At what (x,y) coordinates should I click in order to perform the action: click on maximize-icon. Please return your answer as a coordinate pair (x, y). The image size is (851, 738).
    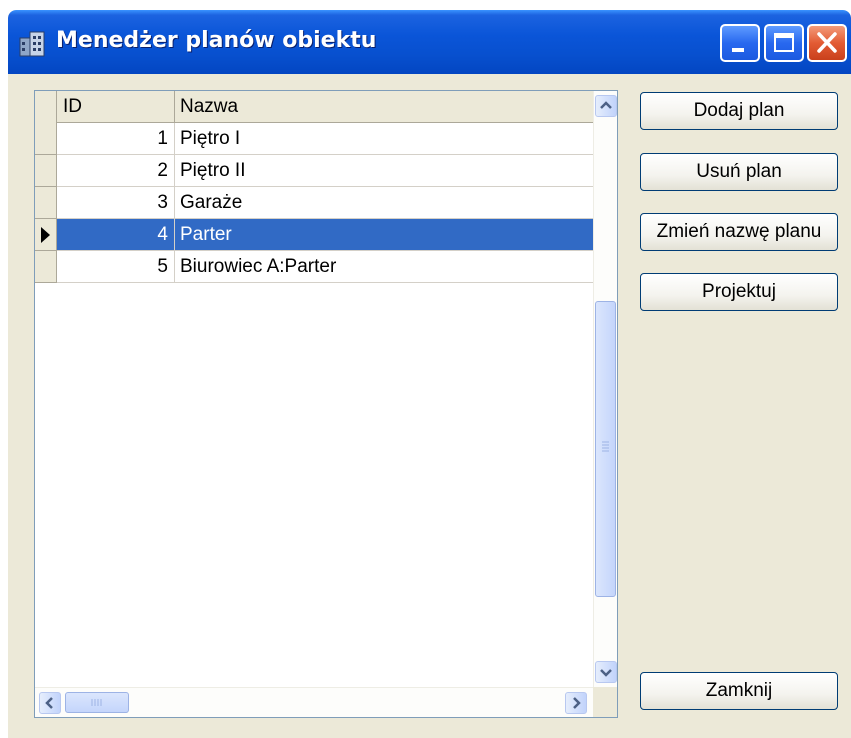
    Looking at the image, I should click on (784, 42).